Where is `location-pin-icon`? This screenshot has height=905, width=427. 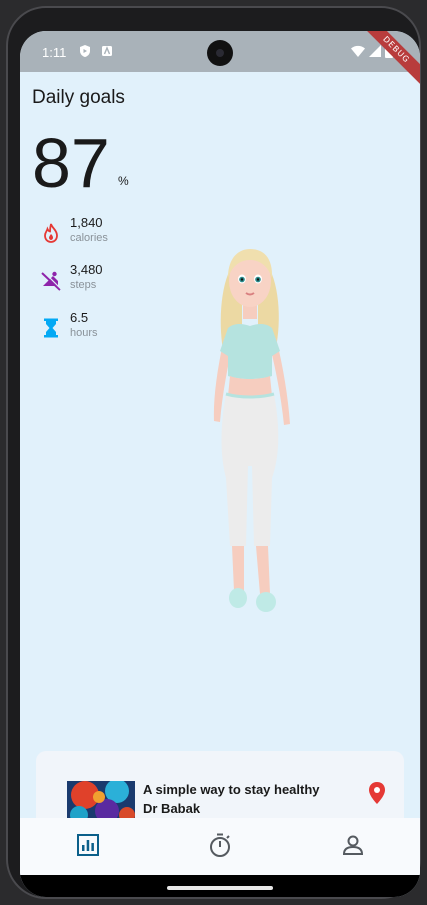
location-pin-icon is located at coordinates (377, 793).